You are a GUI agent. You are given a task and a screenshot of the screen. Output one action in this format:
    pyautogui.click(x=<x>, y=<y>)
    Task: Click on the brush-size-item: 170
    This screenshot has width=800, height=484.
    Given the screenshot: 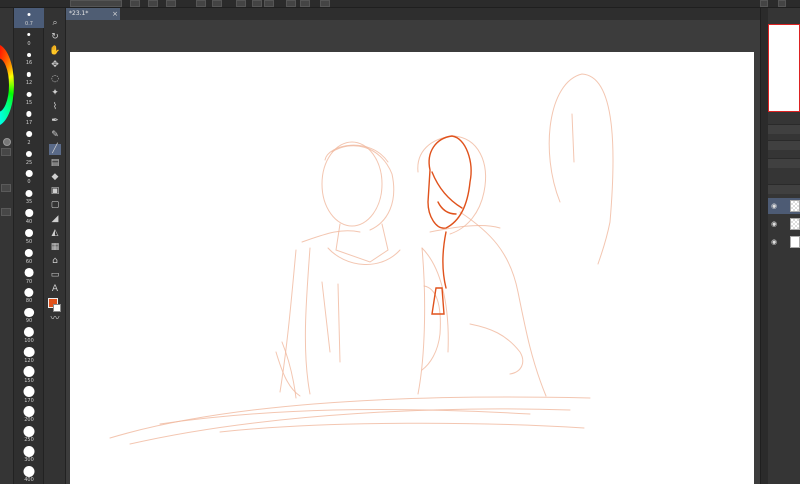 What is the action you would take?
    pyautogui.click(x=29, y=395)
    